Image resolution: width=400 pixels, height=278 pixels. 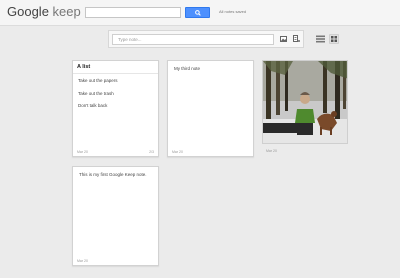 I want to click on note-text: This is my first Google Keep note., so click(x=113, y=174).